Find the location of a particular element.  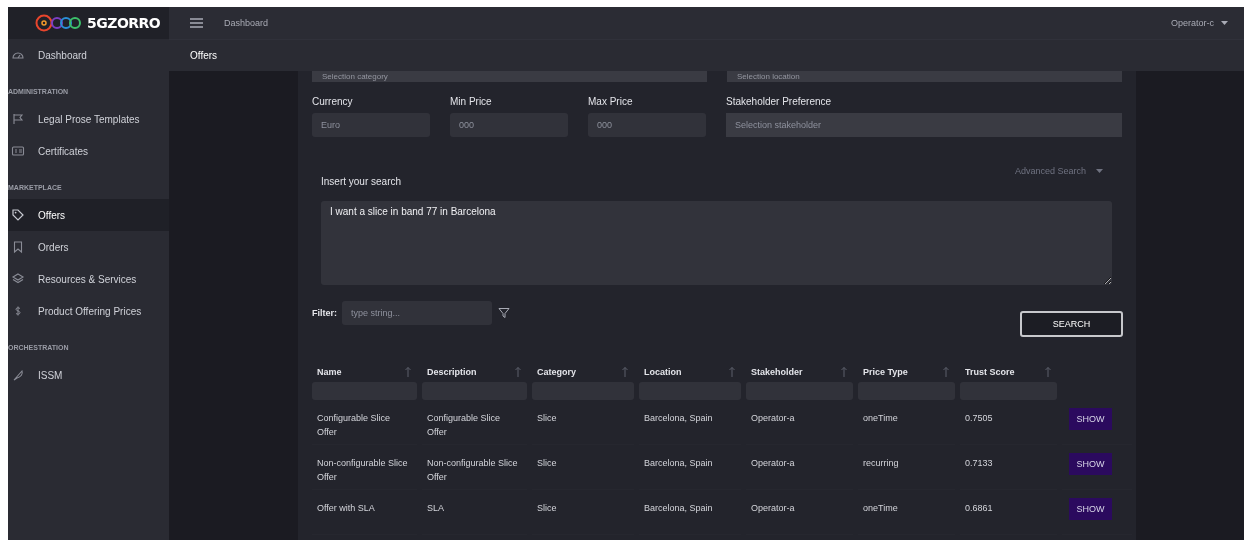

table-cell: Offer with SLA is located at coordinates (364, 512).